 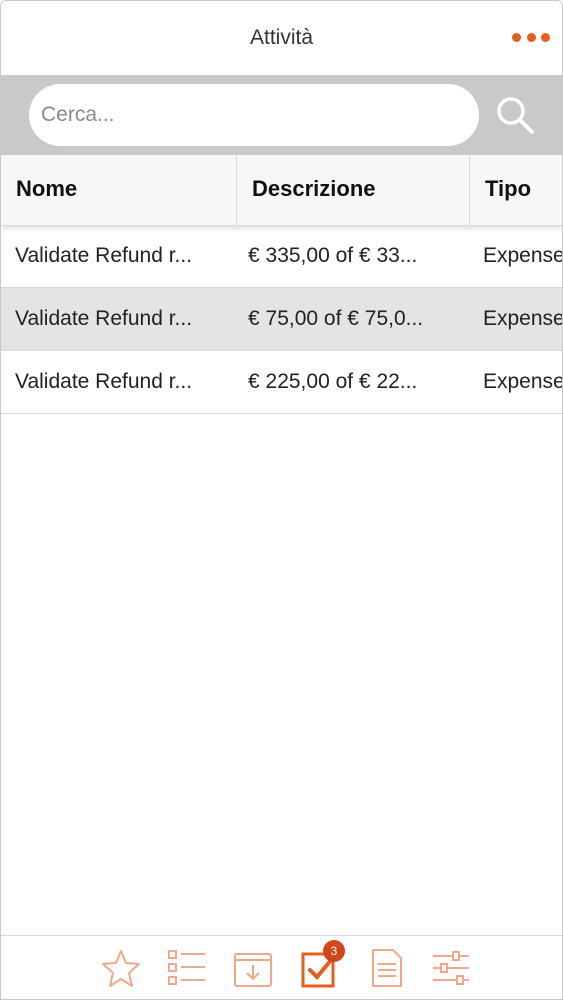 What do you see at coordinates (119, 190) in the screenshot?
I see `column-header-nome: Nome` at bounding box center [119, 190].